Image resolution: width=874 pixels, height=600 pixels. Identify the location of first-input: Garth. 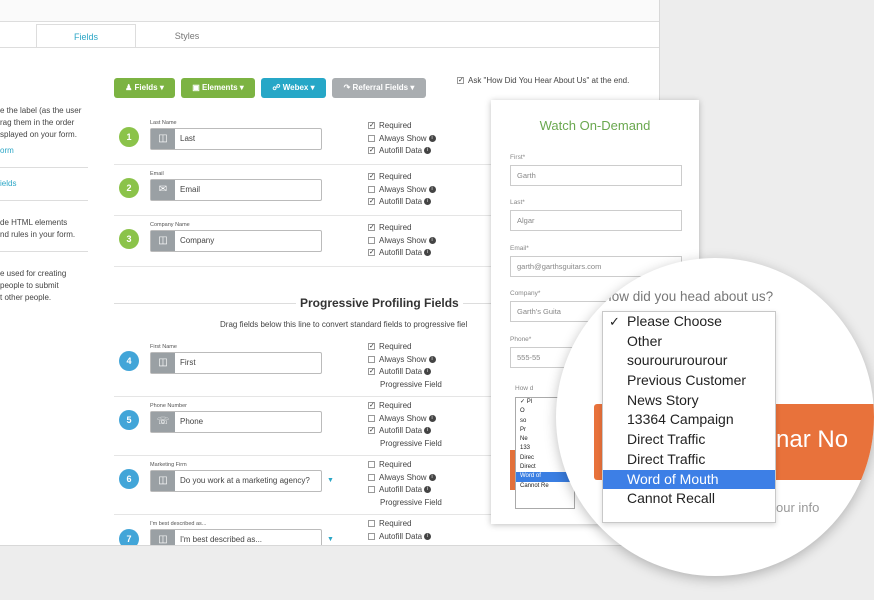
(596, 175).